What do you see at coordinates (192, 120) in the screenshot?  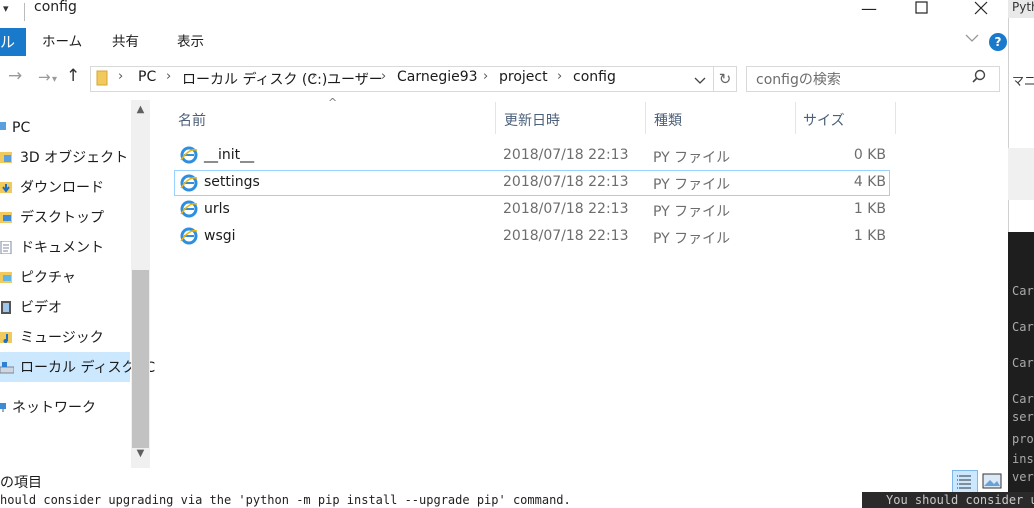 I see `column-header-name: 名前` at bounding box center [192, 120].